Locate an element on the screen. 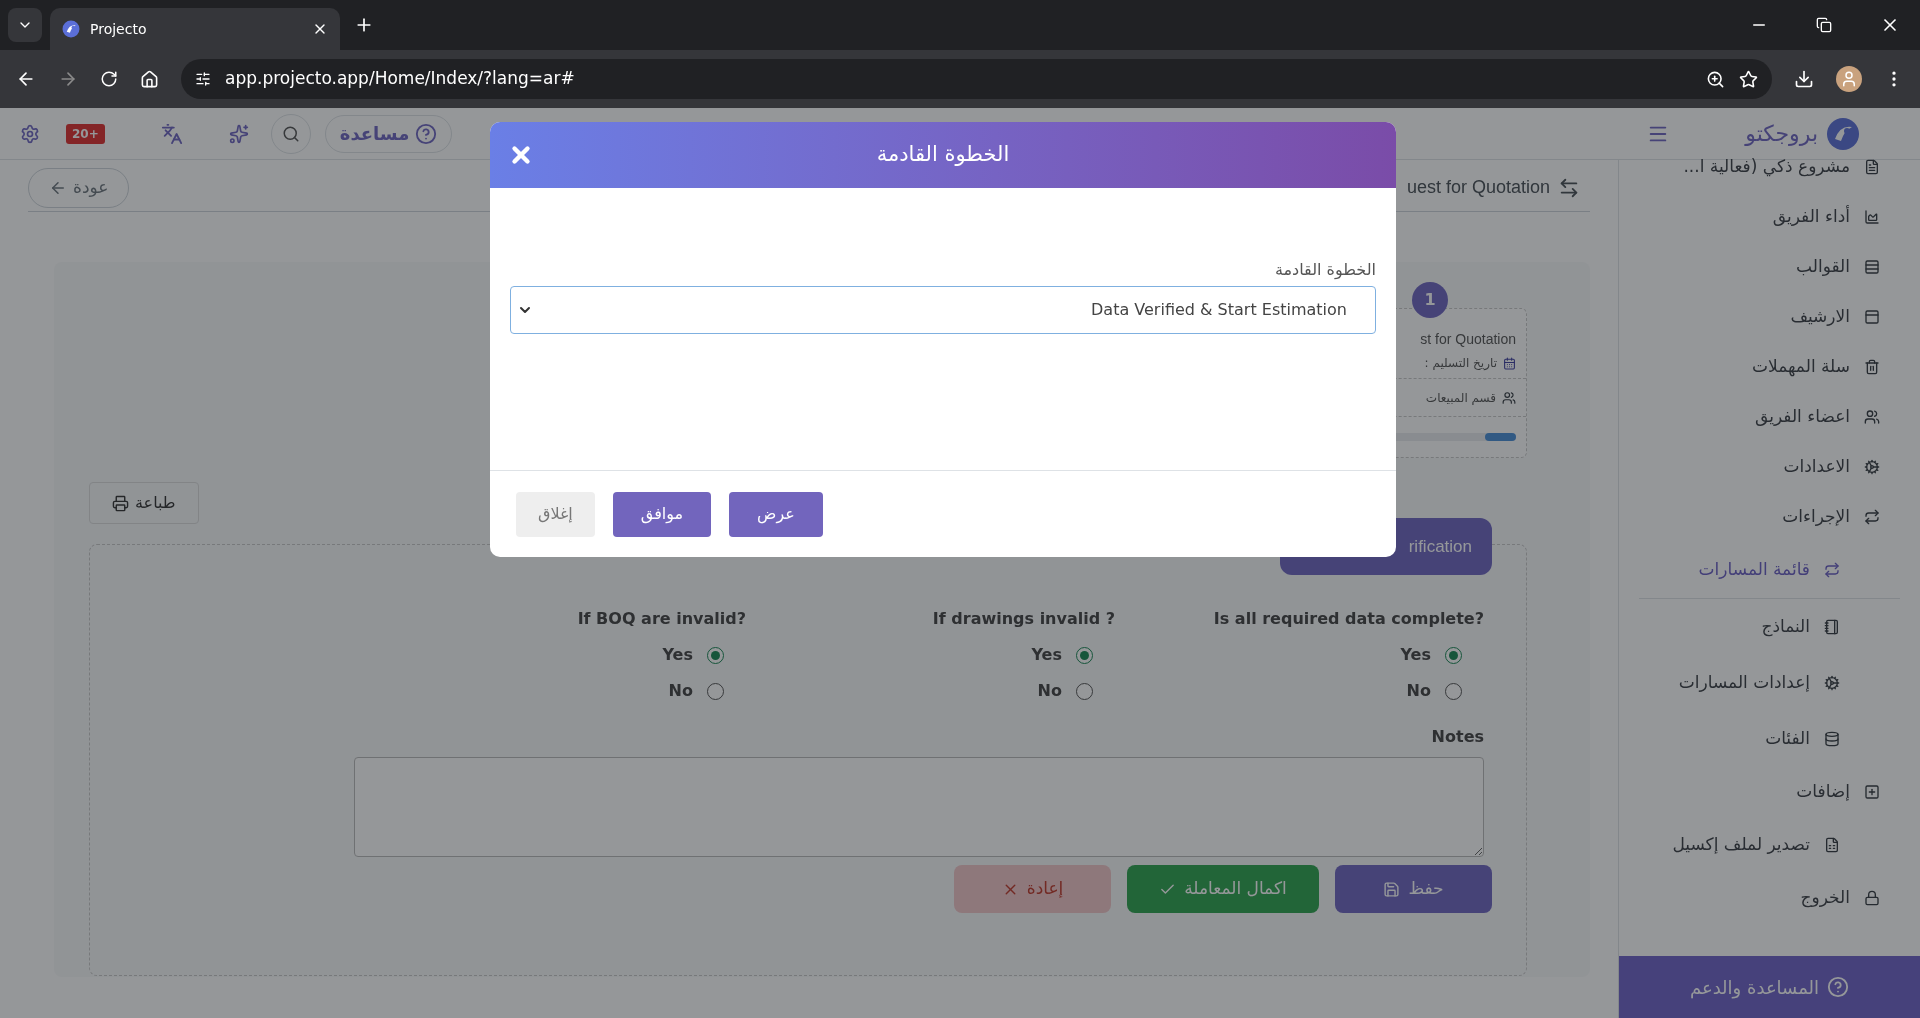  sidebar-item: النماذج is located at coordinates (1785, 627).